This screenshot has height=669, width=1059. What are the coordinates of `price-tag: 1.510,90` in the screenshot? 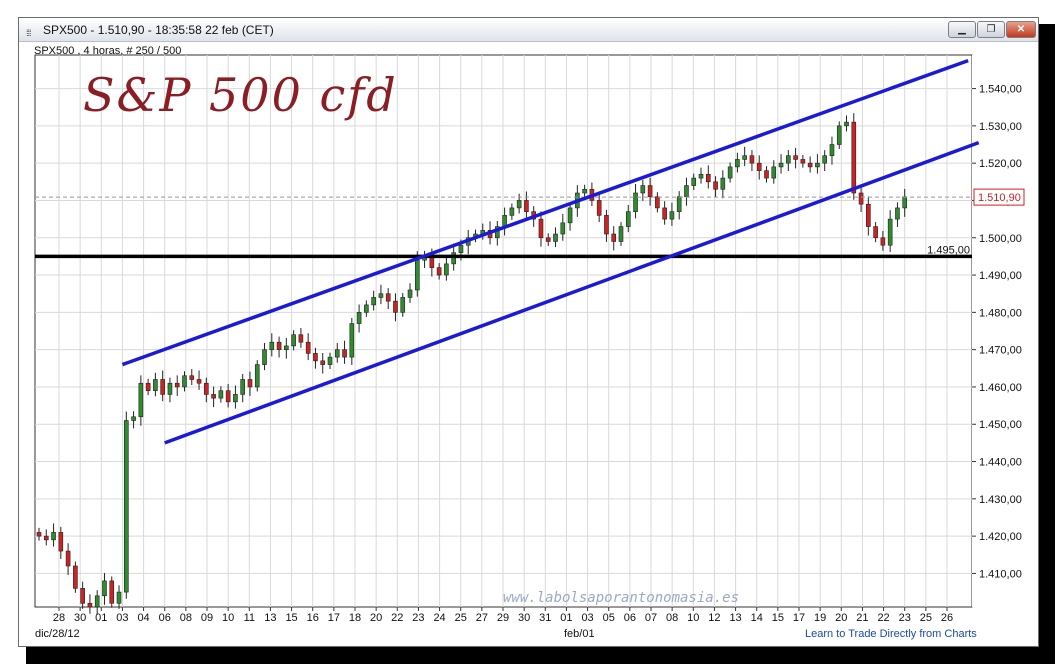 It's located at (999, 197).